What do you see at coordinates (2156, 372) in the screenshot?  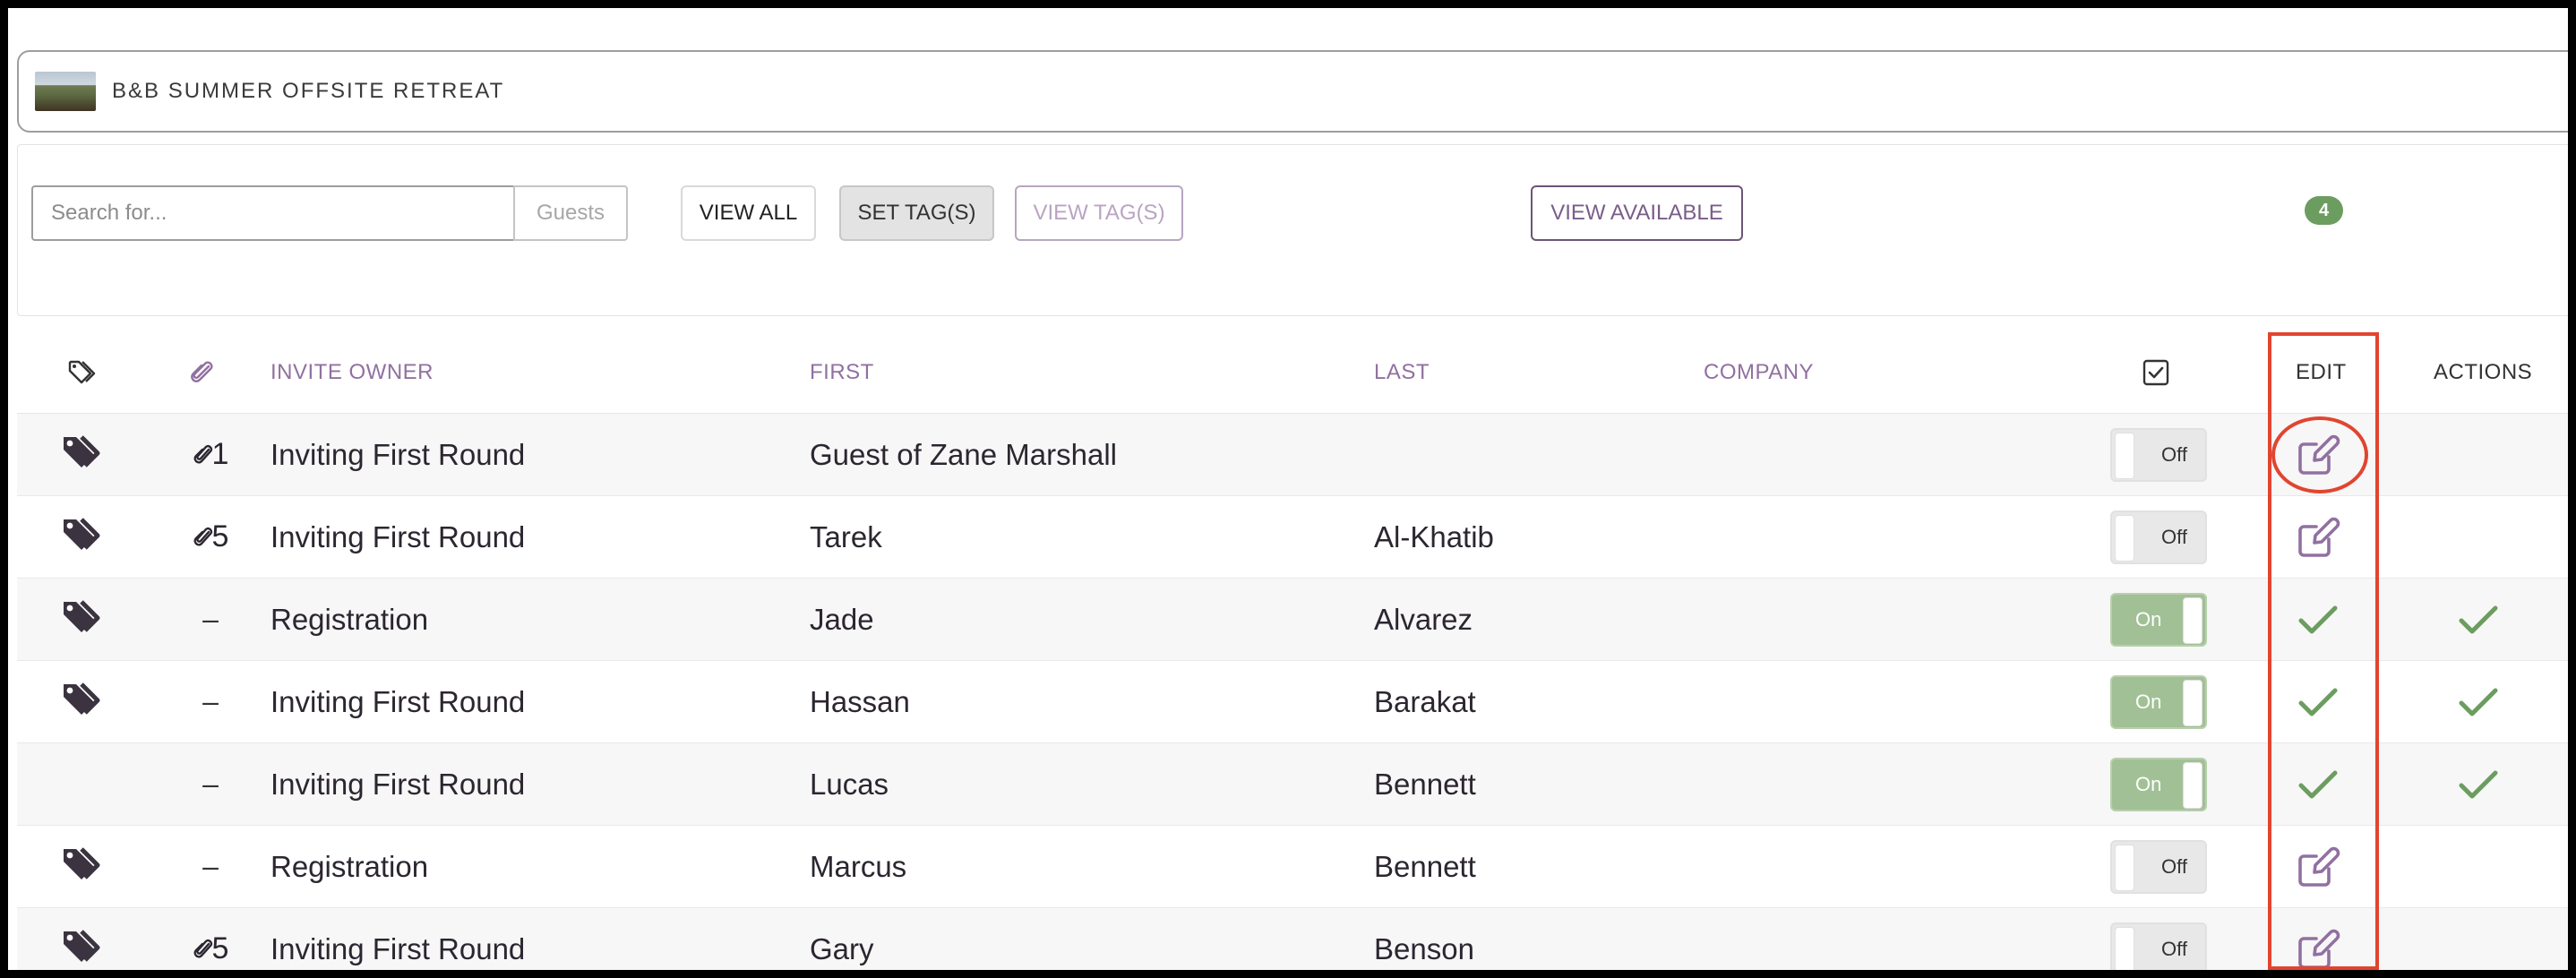 I see `checkbox-icon` at bounding box center [2156, 372].